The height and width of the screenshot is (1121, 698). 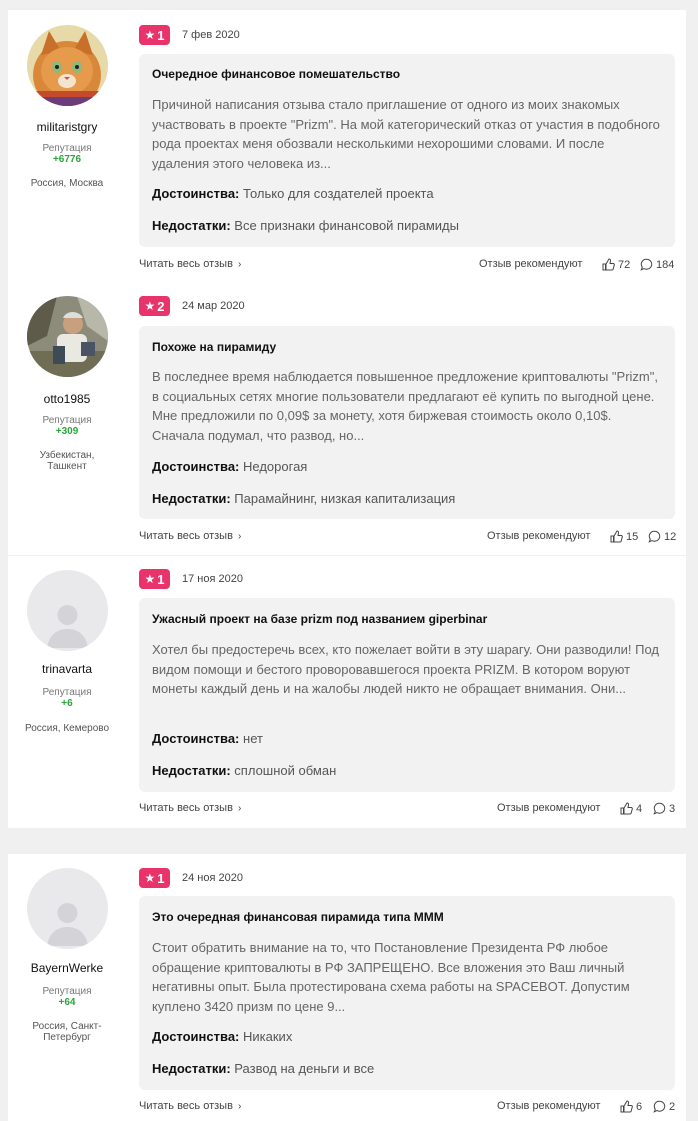 I want to click on reputation-value: +6776, so click(x=67, y=159).